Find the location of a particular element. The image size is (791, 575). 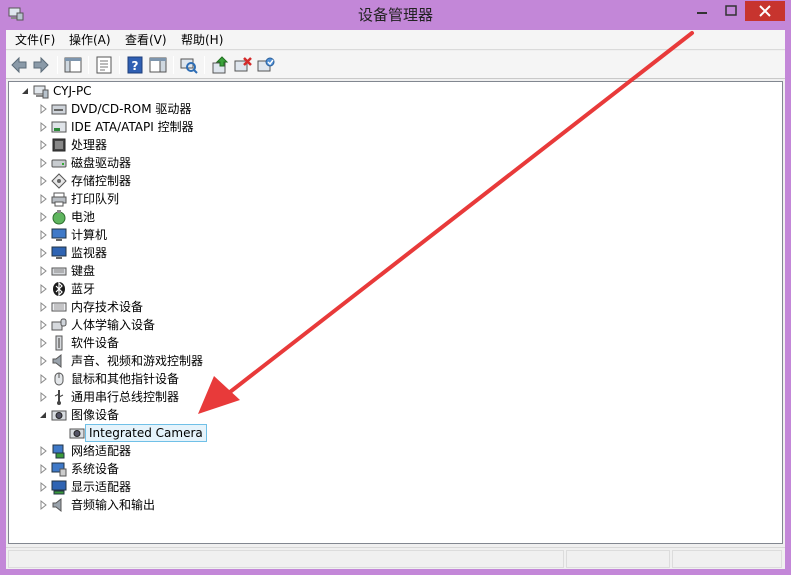

processor-icon is located at coordinates (59, 145).